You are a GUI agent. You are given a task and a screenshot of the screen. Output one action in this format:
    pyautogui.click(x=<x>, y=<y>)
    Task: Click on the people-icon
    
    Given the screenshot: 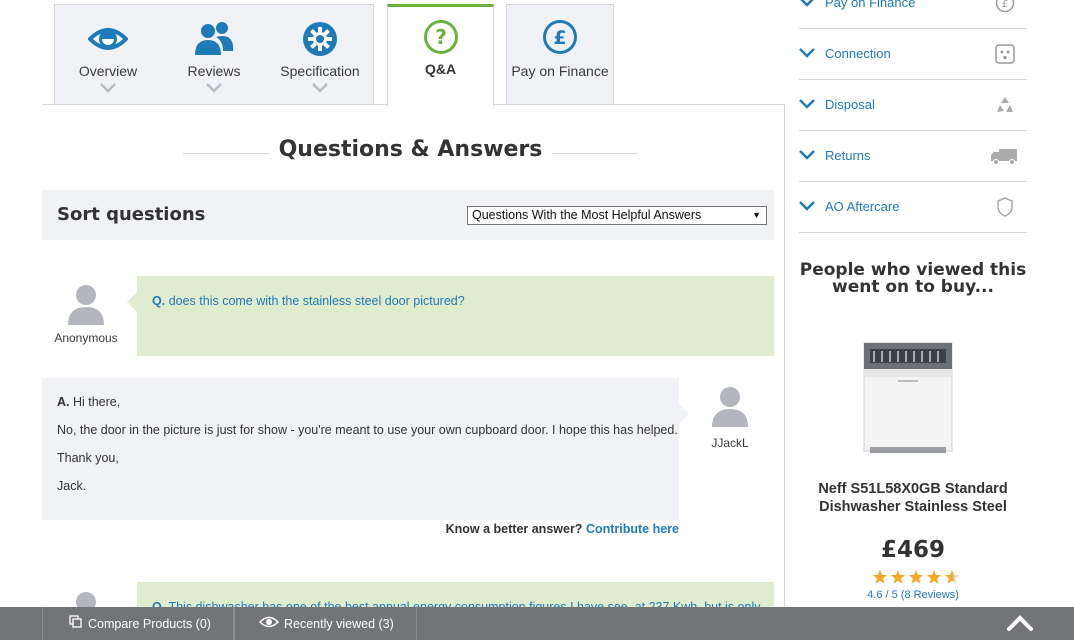 What is the action you would take?
    pyautogui.click(x=214, y=38)
    